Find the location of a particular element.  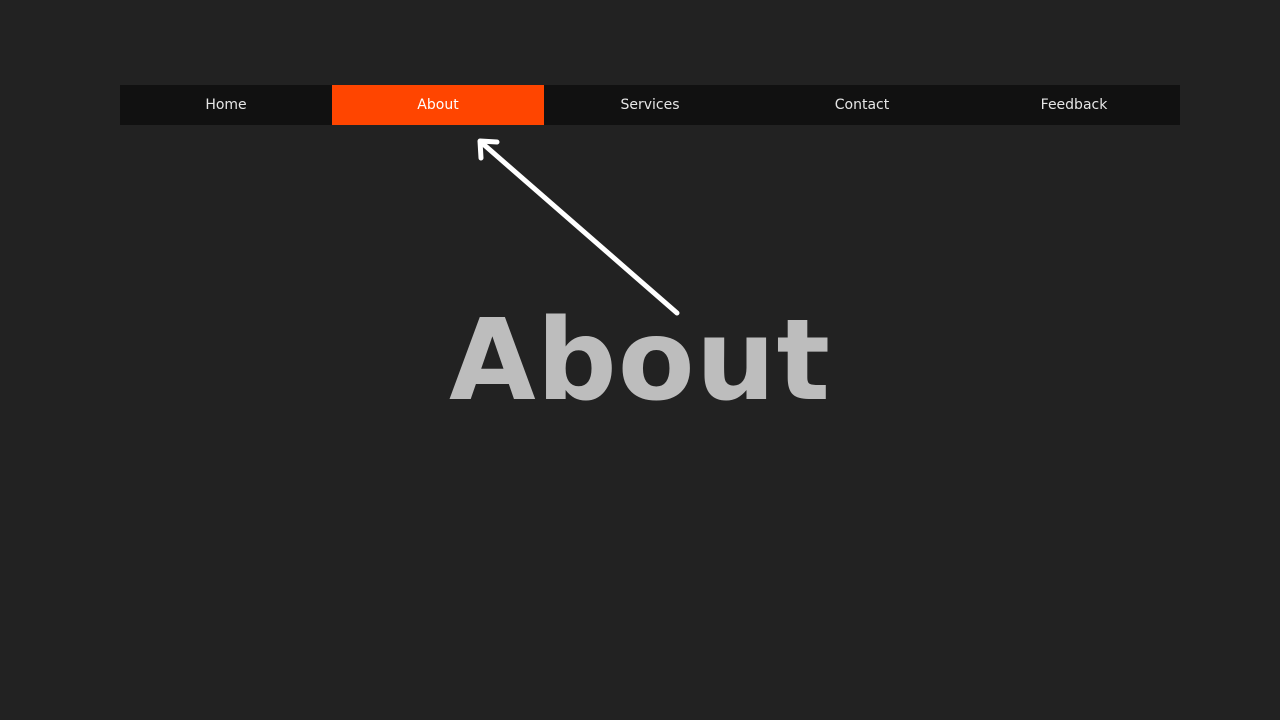

nav-item-services: Services is located at coordinates (650, 105).